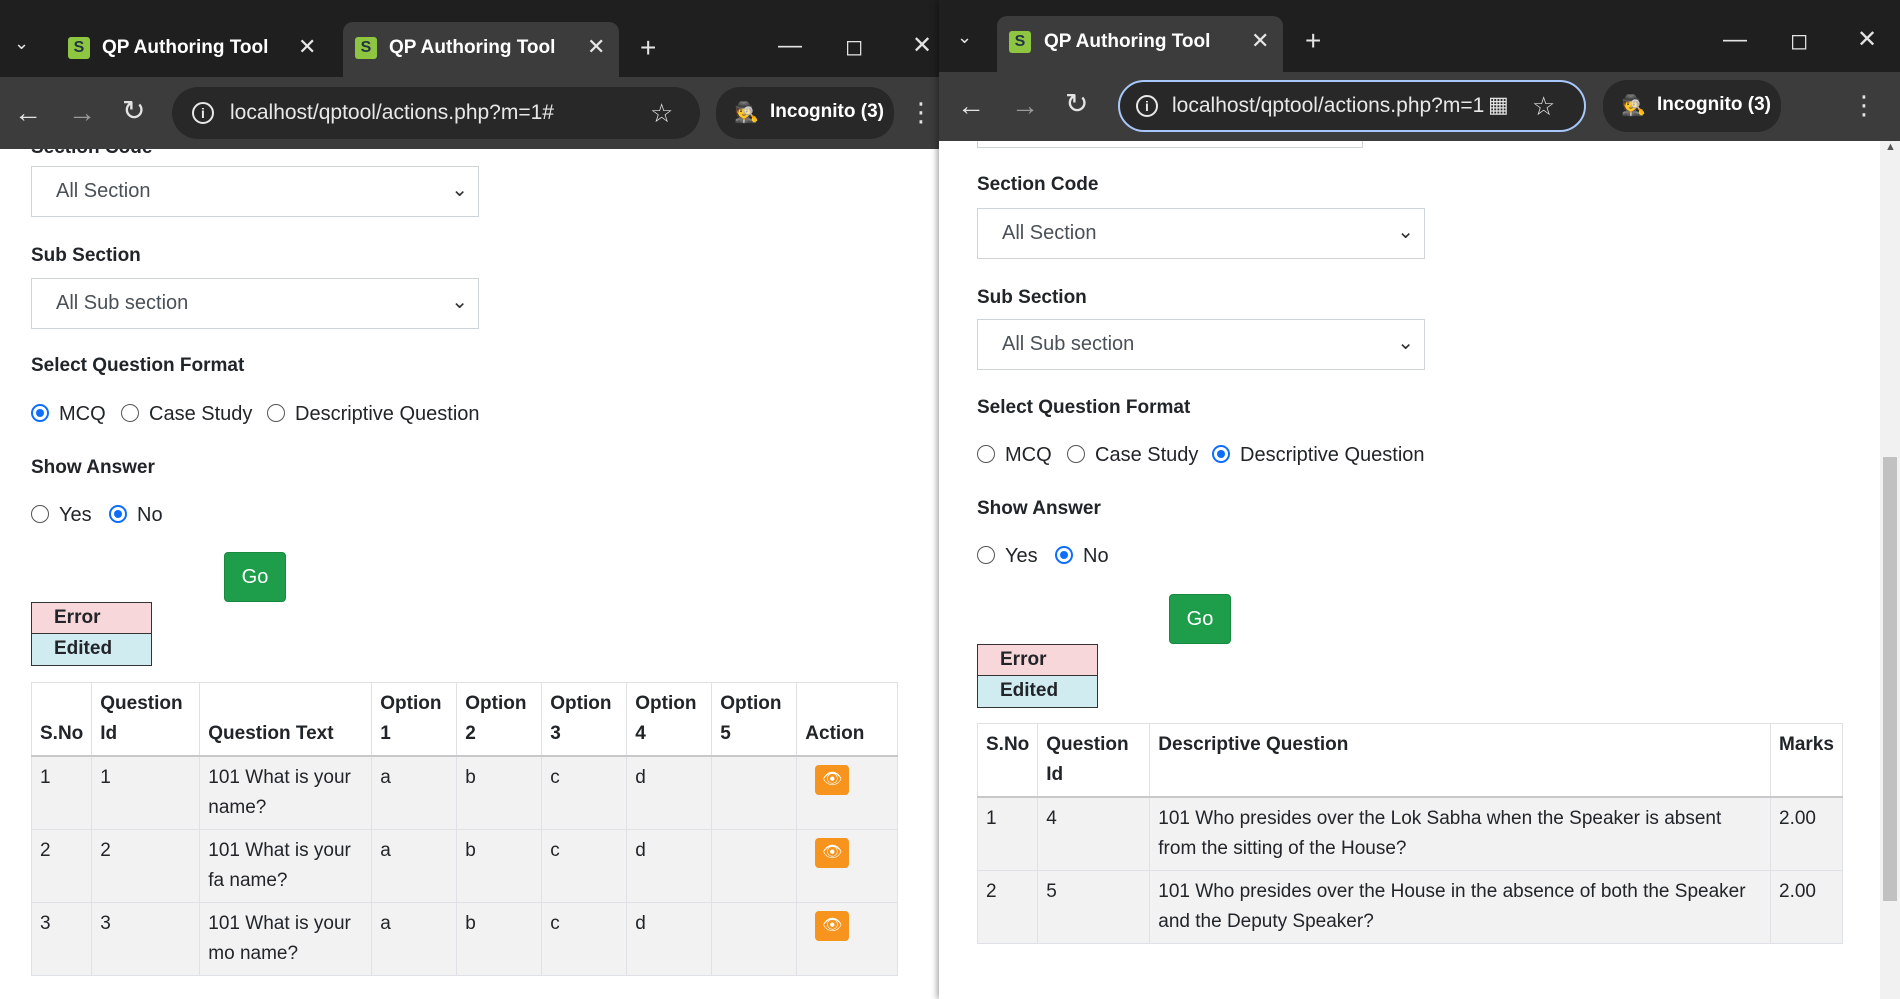 The width and height of the screenshot is (1900, 999). I want to click on legend-error: Error, so click(91, 618).